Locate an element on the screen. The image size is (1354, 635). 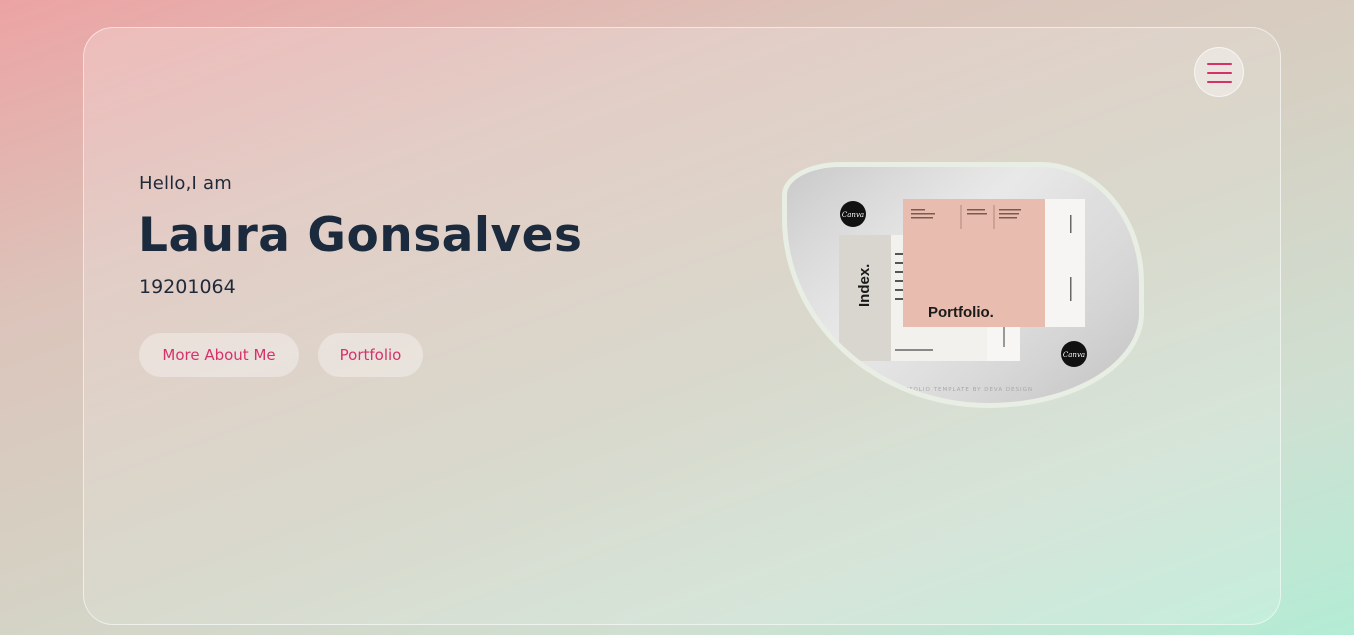
canva-badge-top: Canva is located at coordinates (853, 214).